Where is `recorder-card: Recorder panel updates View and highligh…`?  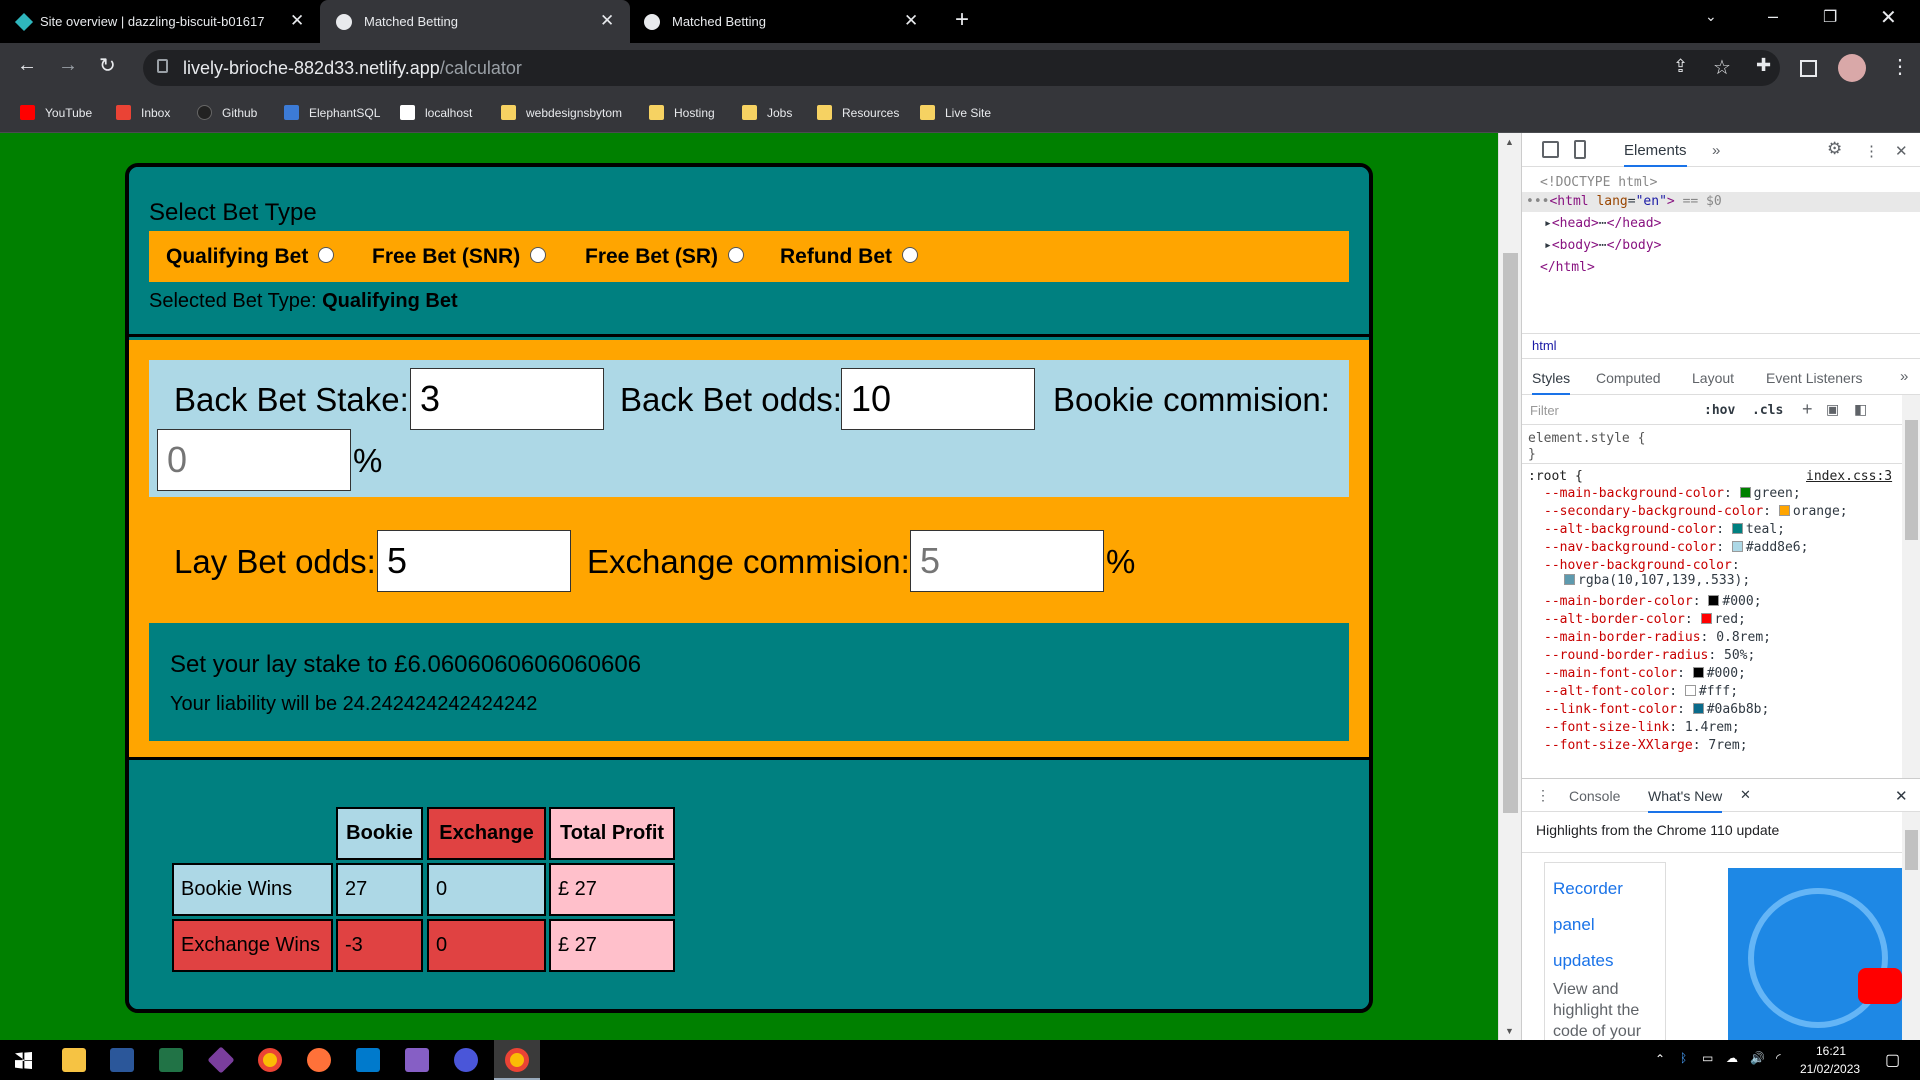
recorder-card: Recorder panel updates View and highligh… is located at coordinates (1605, 951).